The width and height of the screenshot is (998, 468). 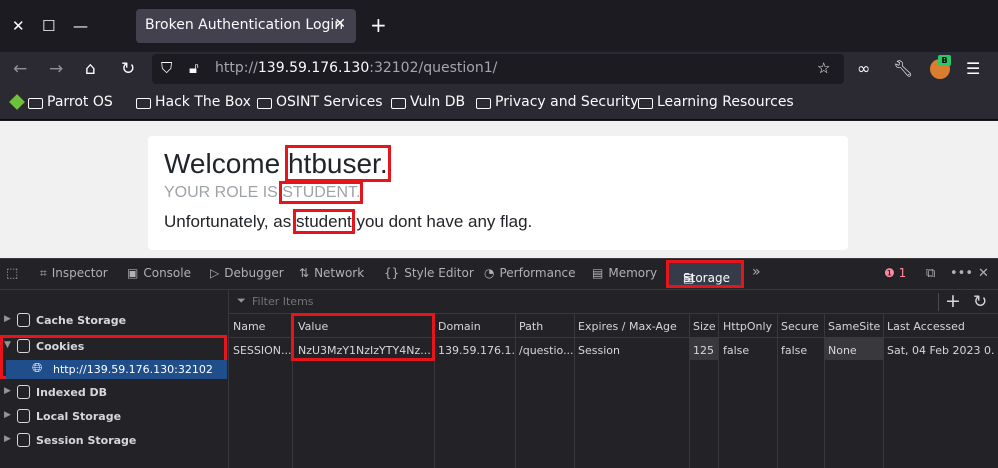 I want to click on debugger-icon: ▷, so click(x=215, y=273).